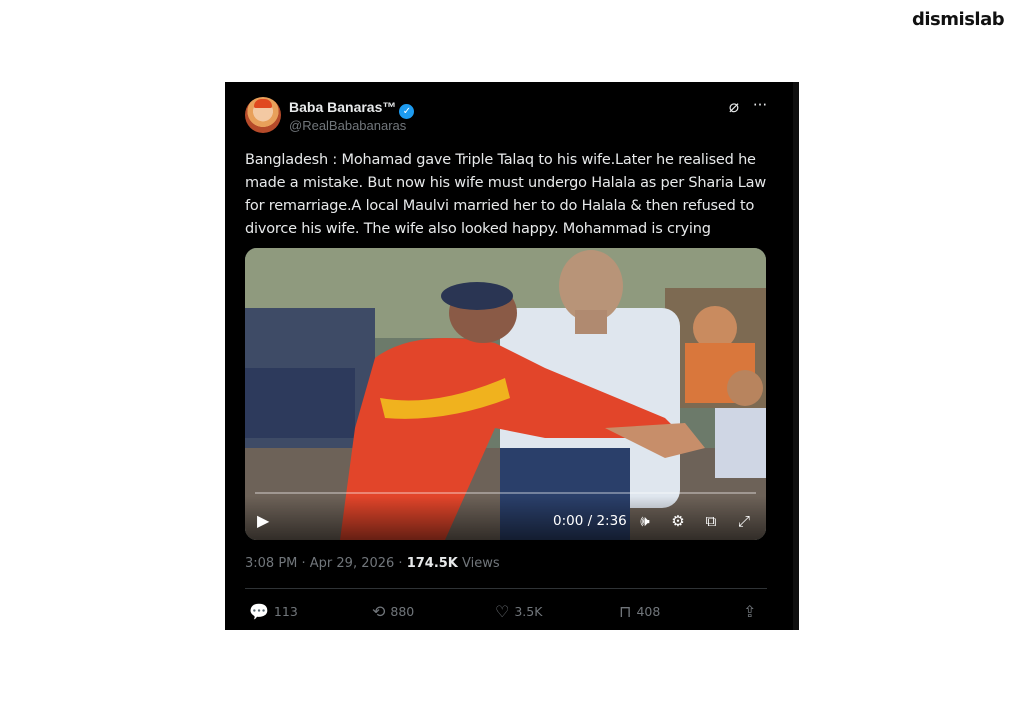  Describe the element at coordinates (432, 563) in the screenshot. I see `views-count: 174.5K` at that location.